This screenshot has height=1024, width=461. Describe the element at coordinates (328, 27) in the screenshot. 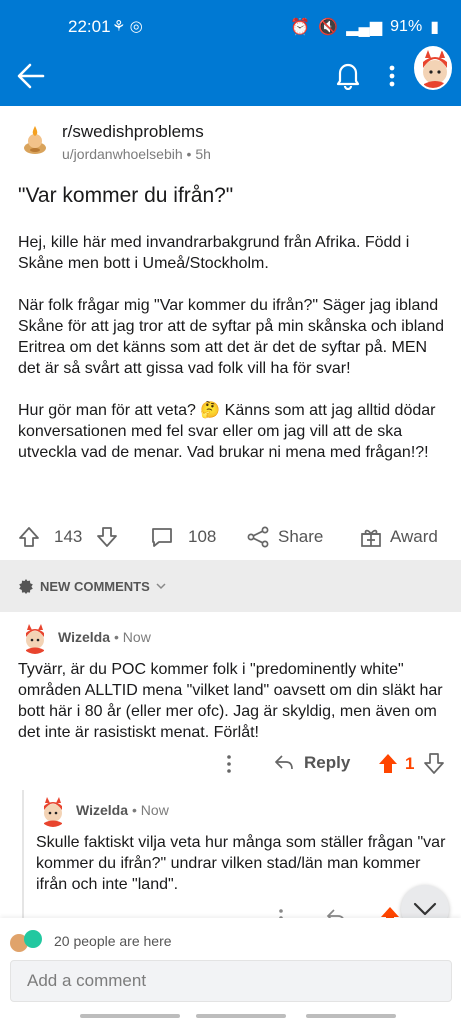

I see `mute-icon: 🔇` at that location.